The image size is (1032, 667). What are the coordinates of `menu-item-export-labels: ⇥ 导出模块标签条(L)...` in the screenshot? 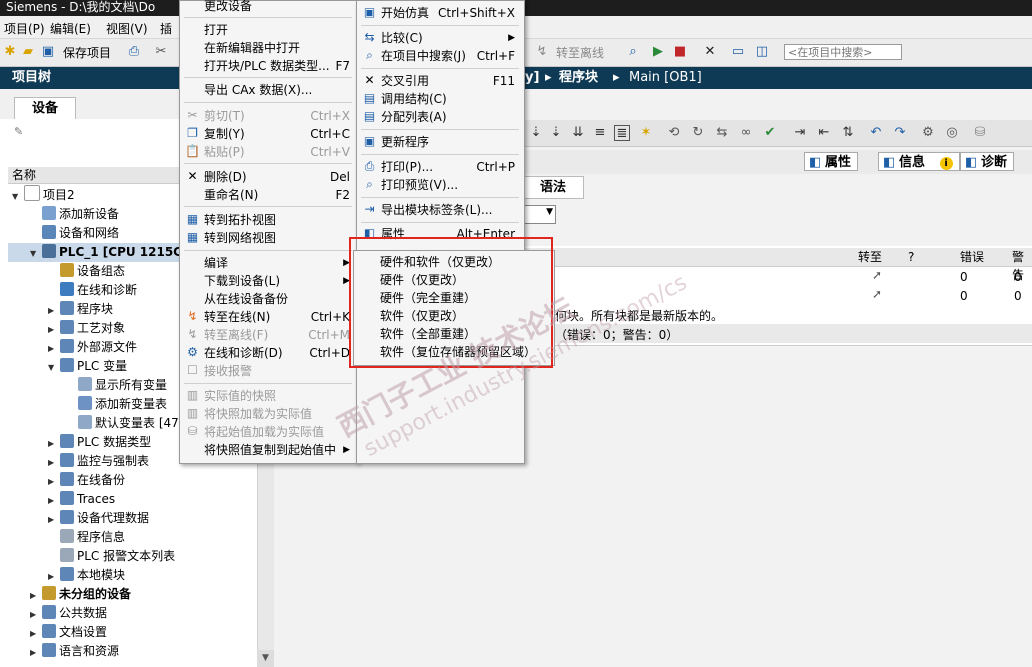 It's located at (439, 210).